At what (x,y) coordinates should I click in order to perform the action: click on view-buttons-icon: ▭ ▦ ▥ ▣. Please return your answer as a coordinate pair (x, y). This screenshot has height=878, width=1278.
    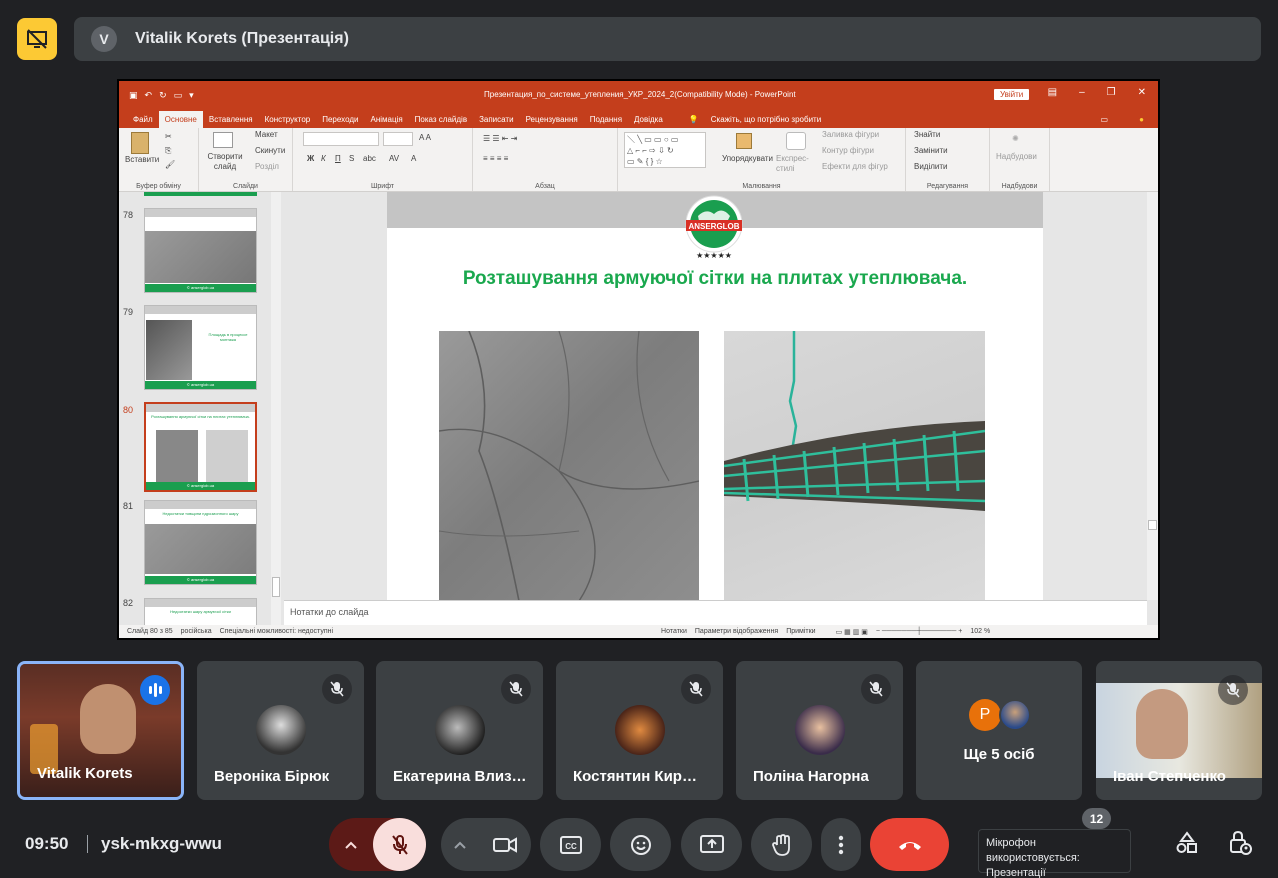
    Looking at the image, I should click on (852, 632).